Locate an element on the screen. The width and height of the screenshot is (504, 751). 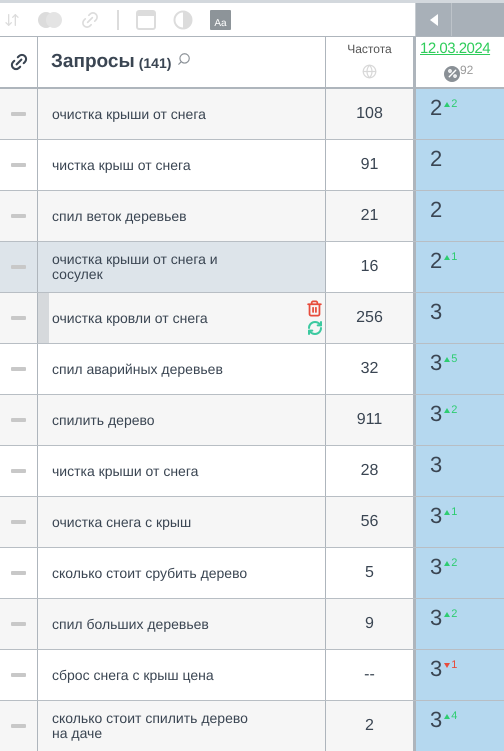
query-text: очистка снега с крыш is located at coordinates (121, 522).